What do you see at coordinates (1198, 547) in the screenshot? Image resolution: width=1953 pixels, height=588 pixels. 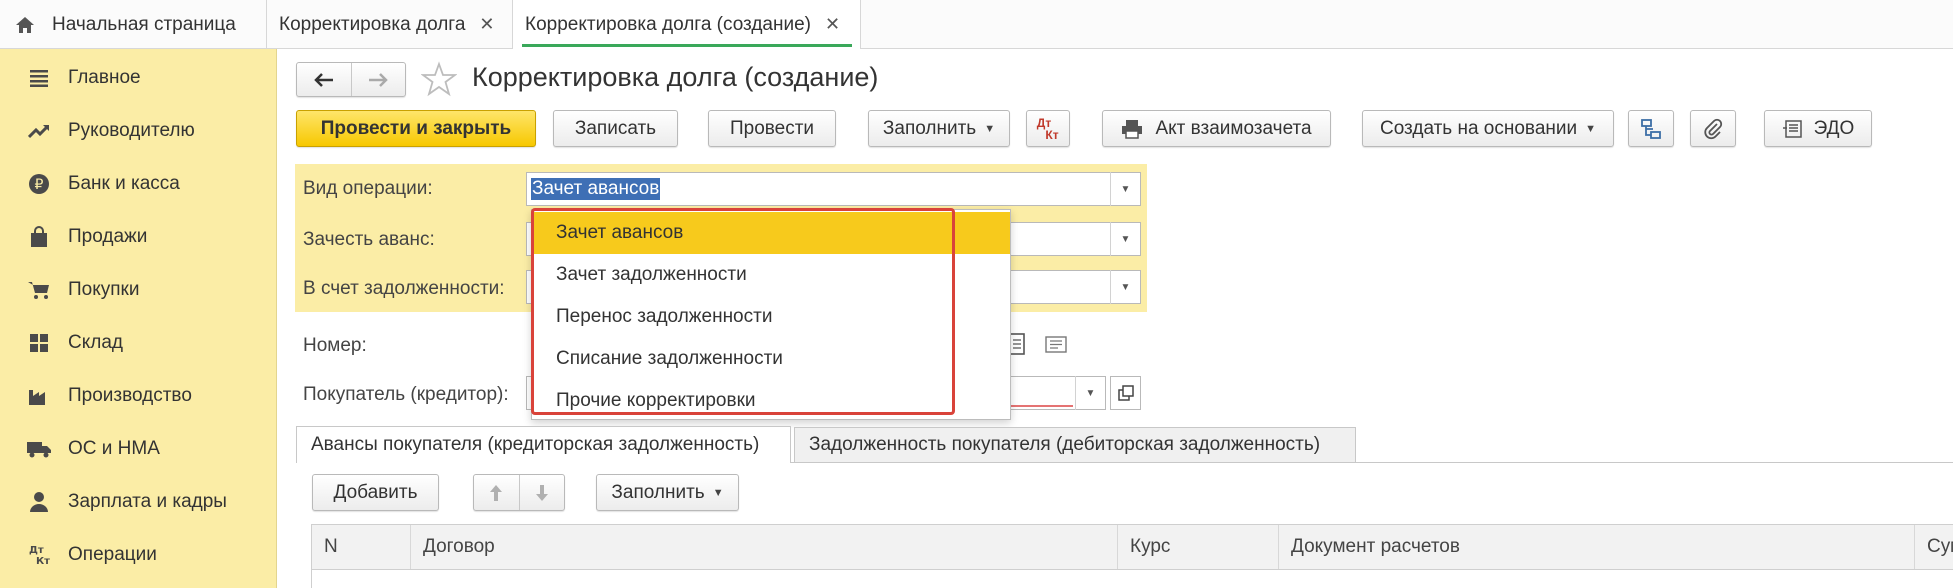 I see `column-header-rate: Курс` at bounding box center [1198, 547].